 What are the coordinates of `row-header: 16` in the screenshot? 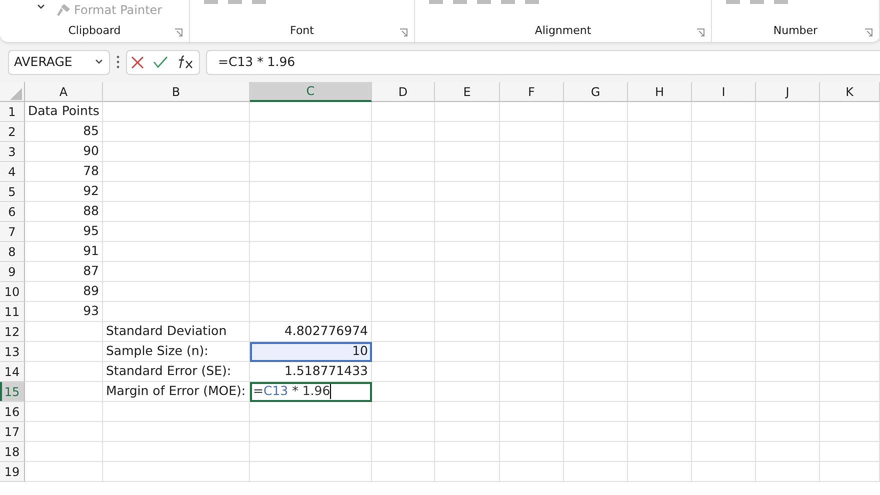 It's located at (12, 412).